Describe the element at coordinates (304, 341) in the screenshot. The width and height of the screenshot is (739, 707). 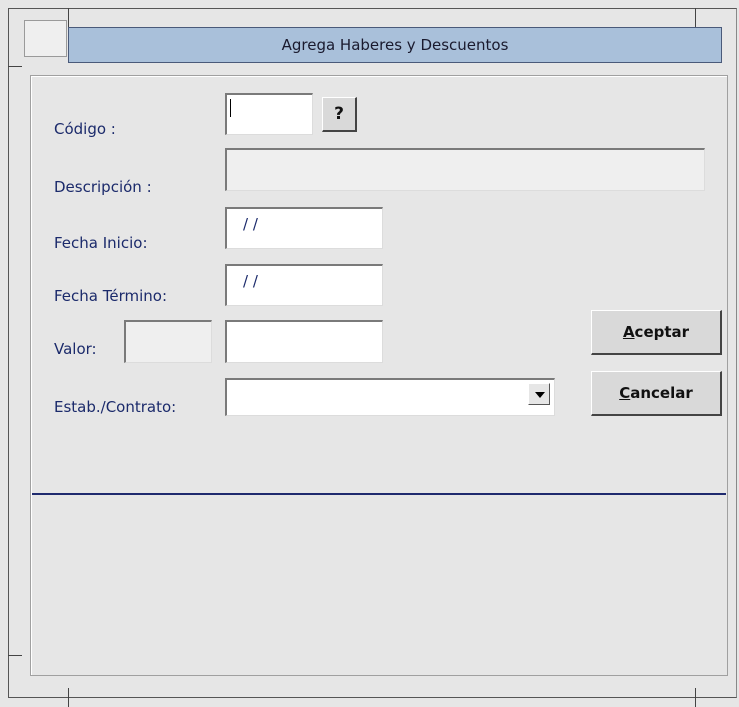
I see `valor-amount-input` at that location.